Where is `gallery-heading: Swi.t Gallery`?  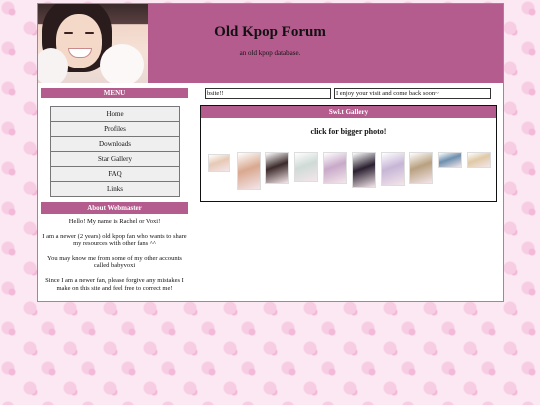
gallery-heading: Swi.t Gallery is located at coordinates (348, 112).